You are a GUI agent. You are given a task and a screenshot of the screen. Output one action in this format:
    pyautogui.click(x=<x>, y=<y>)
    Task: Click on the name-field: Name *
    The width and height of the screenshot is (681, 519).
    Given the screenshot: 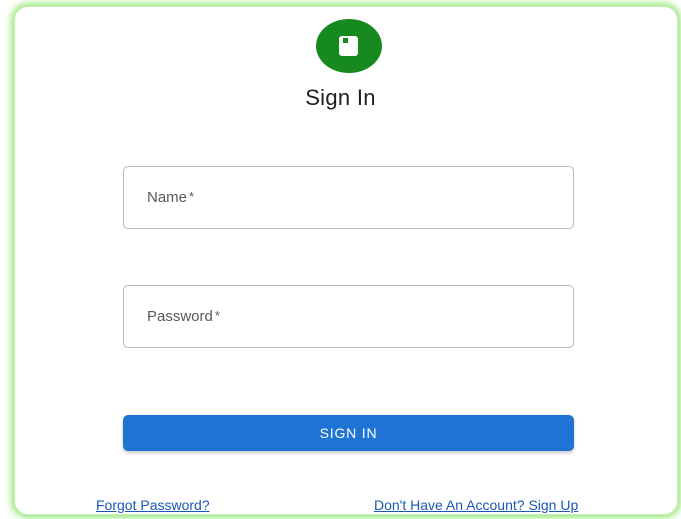 What is the action you would take?
    pyautogui.click(x=348, y=197)
    